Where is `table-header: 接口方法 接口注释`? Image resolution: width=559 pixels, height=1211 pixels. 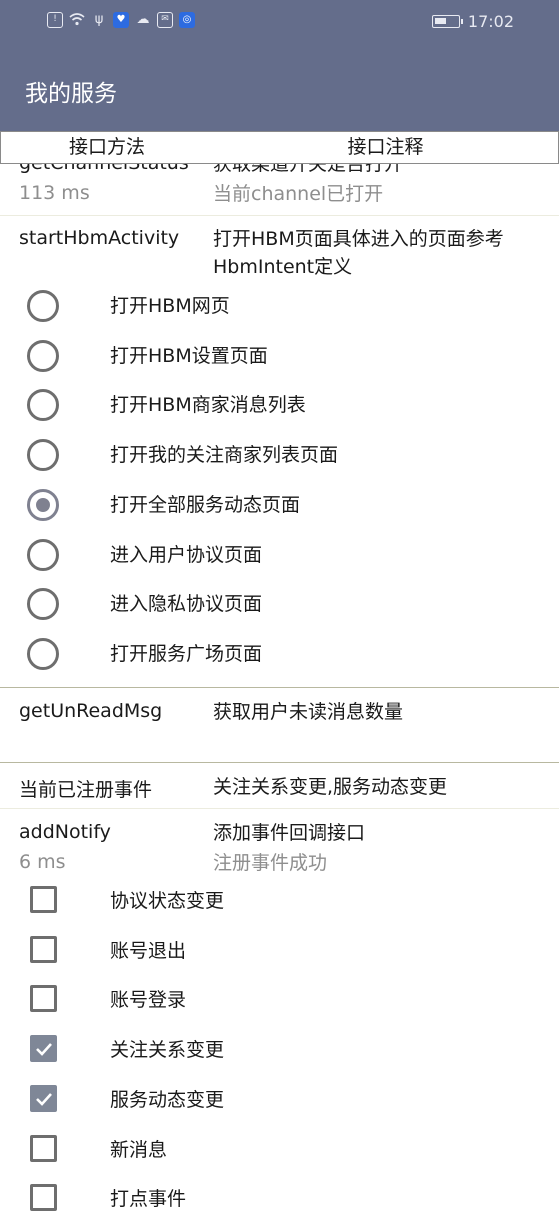 table-header: 接口方法 接口注释 is located at coordinates (279, 147).